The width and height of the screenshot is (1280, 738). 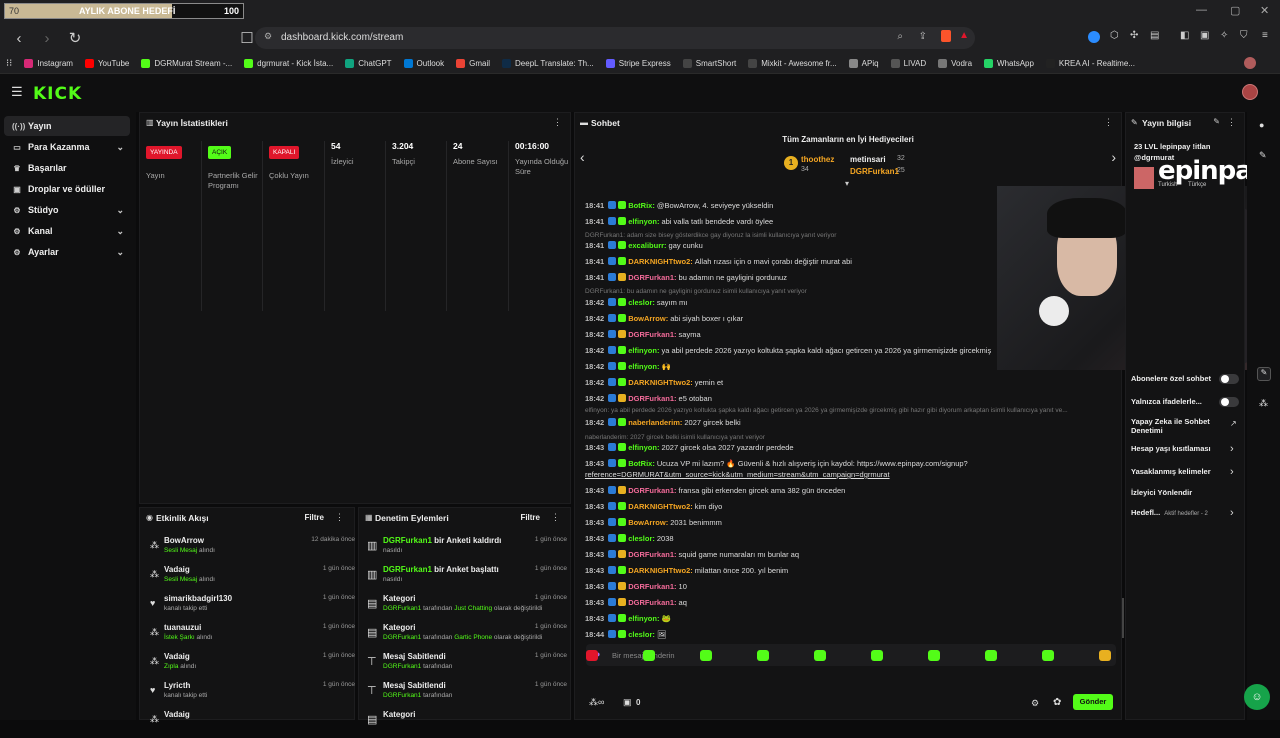 I want to click on activity-row: ⁂ Vadaig Zıpla alındı 1 gün önce, so click(x=252, y=666).